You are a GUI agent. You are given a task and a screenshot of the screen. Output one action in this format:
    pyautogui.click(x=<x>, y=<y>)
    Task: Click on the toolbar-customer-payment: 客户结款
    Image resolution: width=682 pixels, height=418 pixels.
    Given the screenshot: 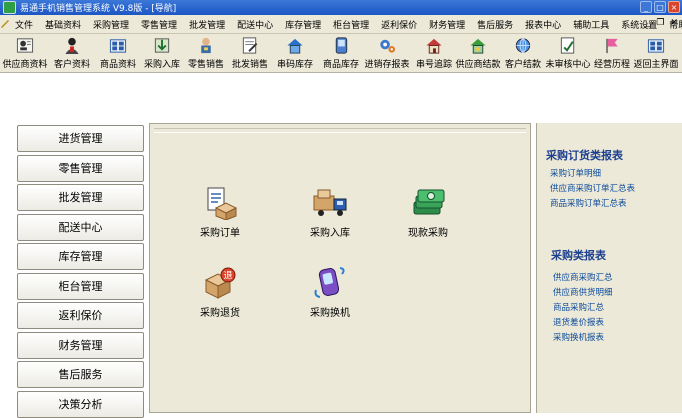 What is the action you would take?
    pyautogui.click(x=523, y=53)
    